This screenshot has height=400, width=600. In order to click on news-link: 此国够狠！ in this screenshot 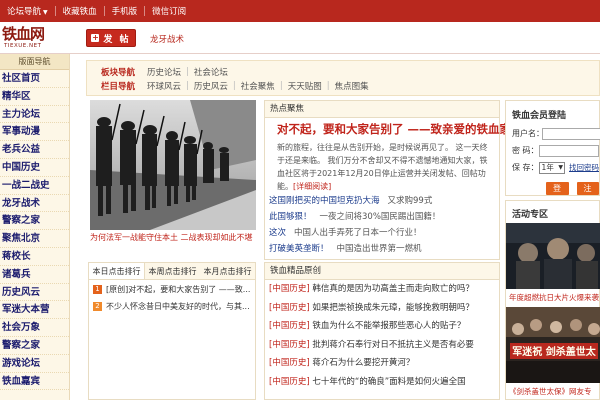, I will do `click(290, 217)`.